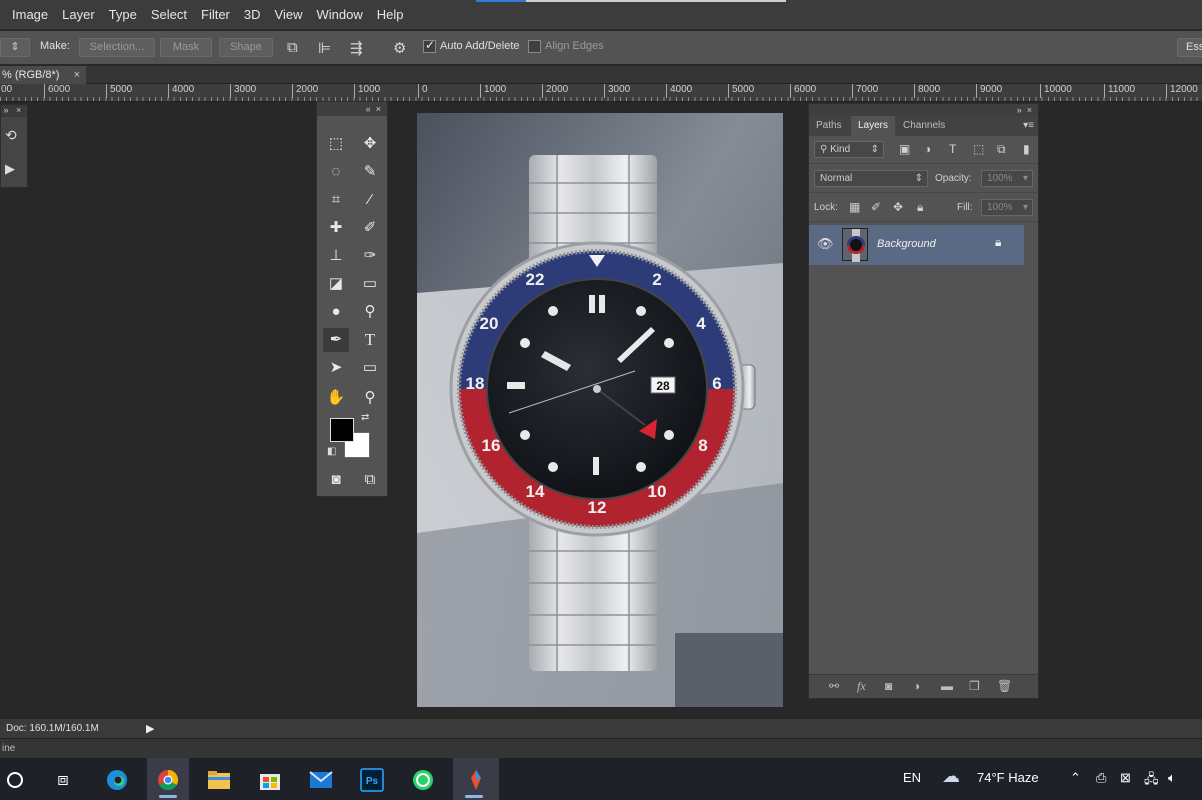 Image resolution: width=1202 pixels, height=800 pixels. Describe the element at coordinates (11, 135) in the screenshot. I see `history-icon: ⟲` at that location.